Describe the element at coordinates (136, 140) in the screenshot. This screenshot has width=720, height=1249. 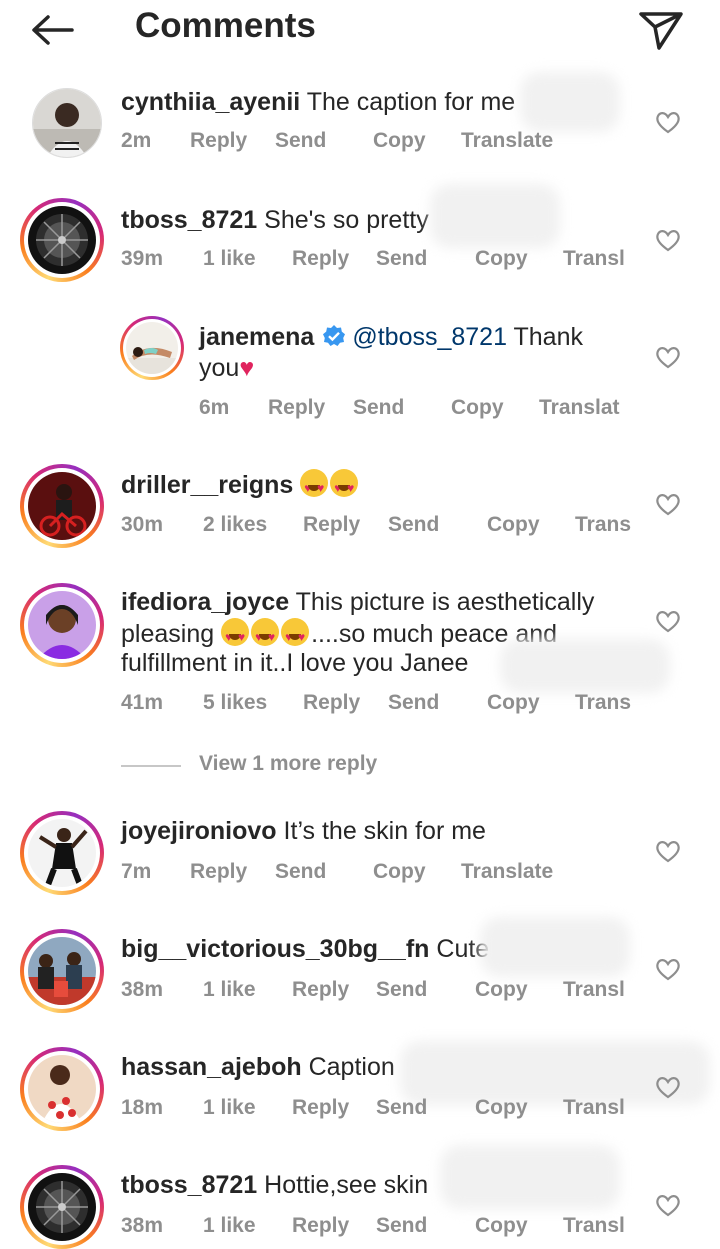
I see `comment-time: 2m` at that location.